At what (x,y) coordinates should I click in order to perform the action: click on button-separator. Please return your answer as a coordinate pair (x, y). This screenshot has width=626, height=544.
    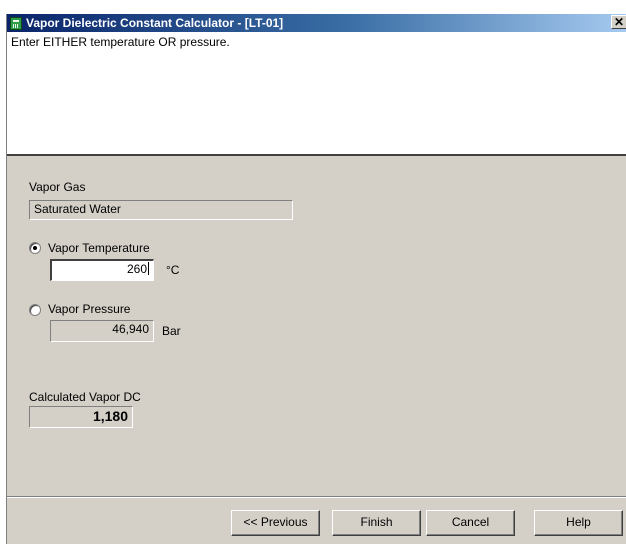
    Looking at the image, I should click on (316, 497).